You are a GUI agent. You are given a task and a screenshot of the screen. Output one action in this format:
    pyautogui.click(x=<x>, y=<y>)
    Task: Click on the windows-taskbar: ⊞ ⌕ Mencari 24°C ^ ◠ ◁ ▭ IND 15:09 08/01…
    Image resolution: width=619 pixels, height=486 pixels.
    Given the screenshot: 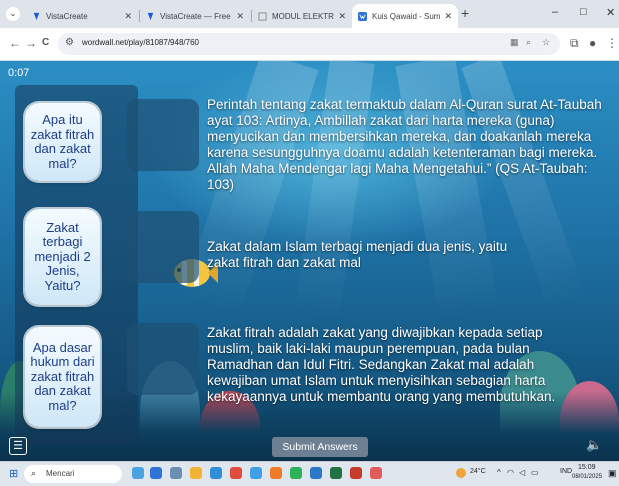 What is the action you would take?
    pyautogui.click(x=309, y=473)
    